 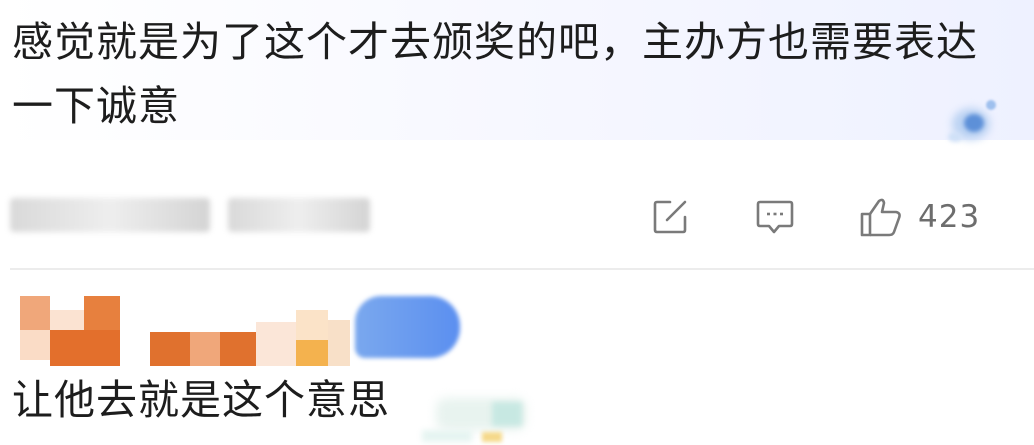 I want to click on comment-icon, so click(x=775, y=217).